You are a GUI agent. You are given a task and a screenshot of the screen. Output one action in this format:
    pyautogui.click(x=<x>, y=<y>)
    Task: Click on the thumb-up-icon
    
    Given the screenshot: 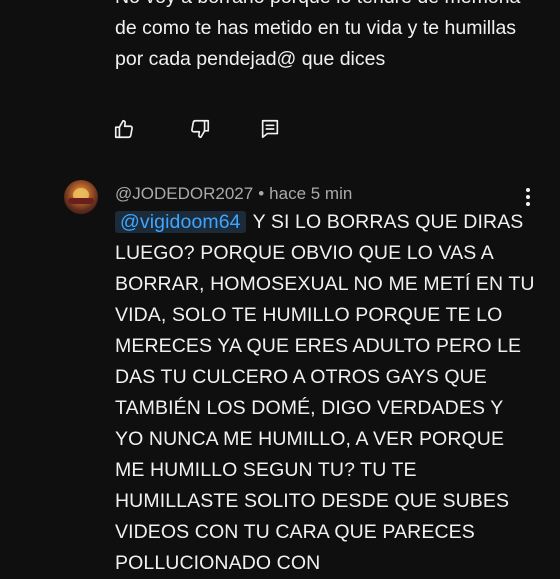 What is the action you would take?
    pyautogui.click(x=123, y=129)
    